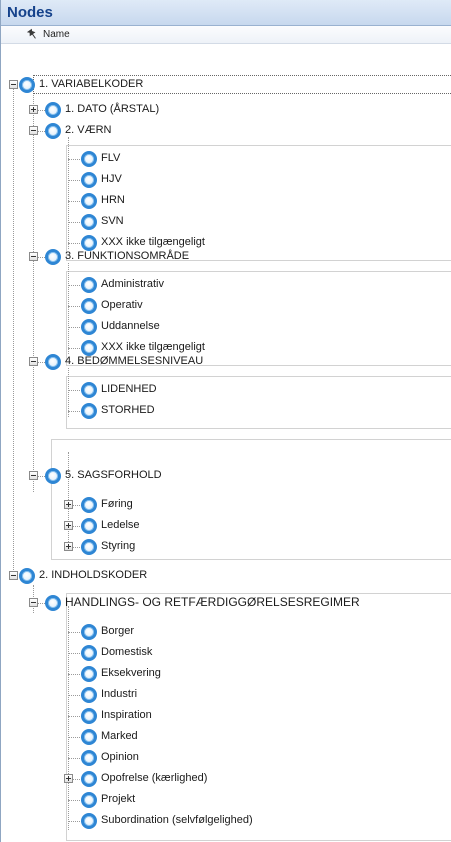  What do you see at coordinates (177, 820) in the screenshot?
I see `node-label: Subordination (selvfølgelighed)` at bounding box center [177, 820].